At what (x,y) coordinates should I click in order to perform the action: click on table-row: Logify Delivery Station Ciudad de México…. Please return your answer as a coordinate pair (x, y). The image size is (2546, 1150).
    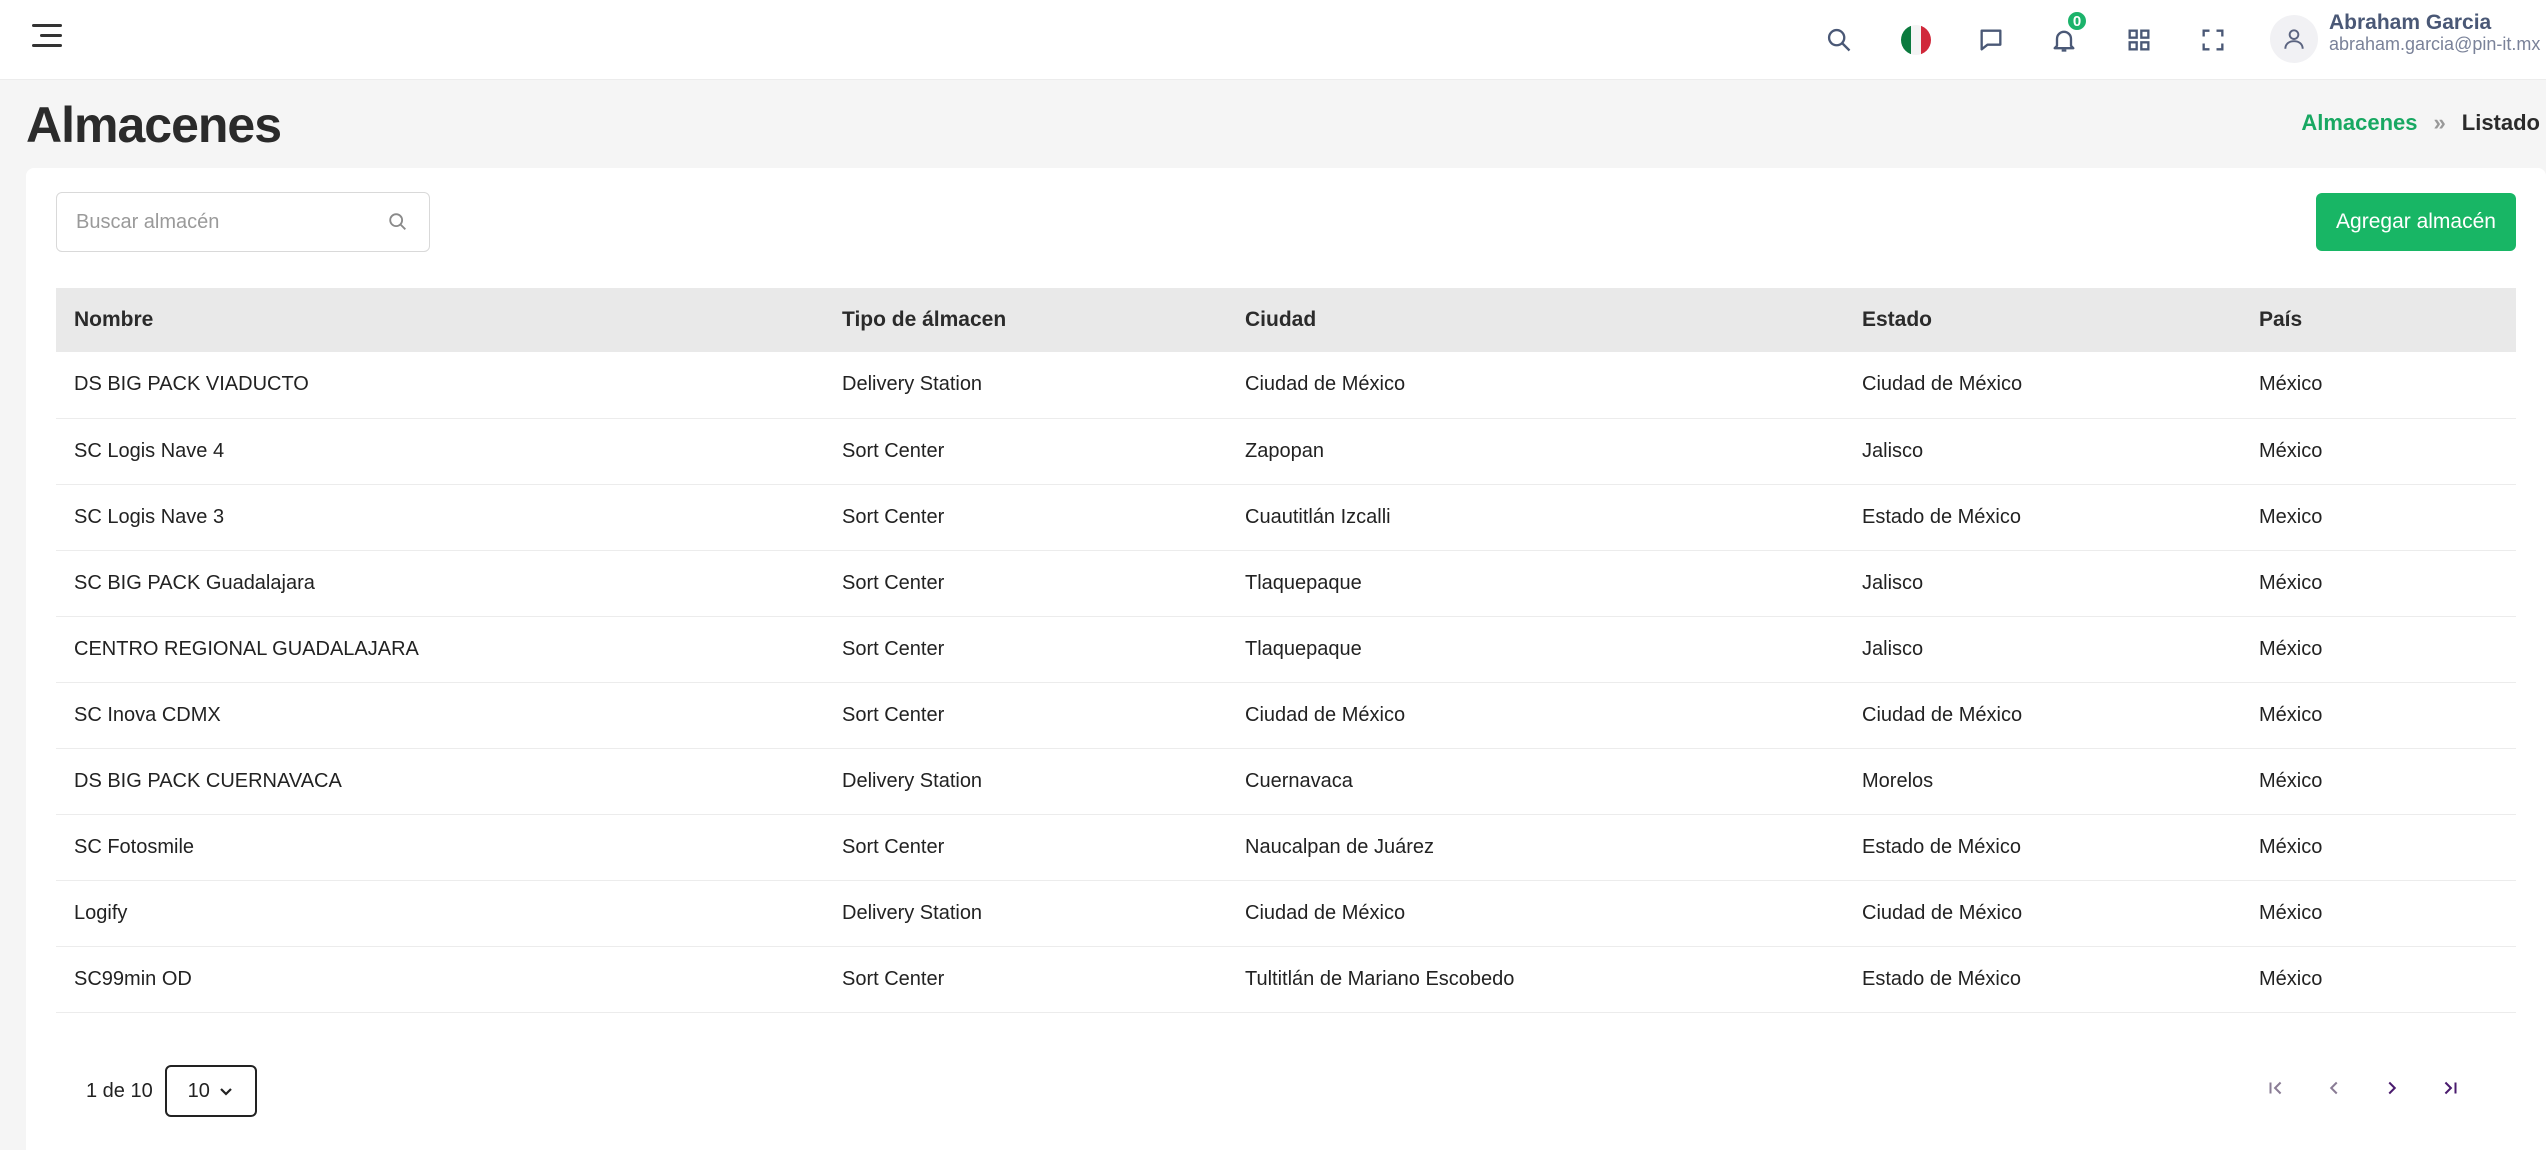
    Looking at the image, I should click on (1286, 913).